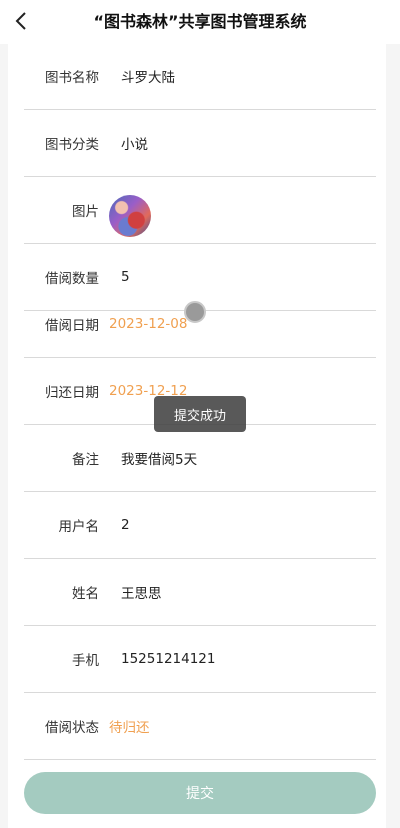 The height and width of the screenshot is (828, 400). What do you see at coordinates (85, 661) in the screenshot?
I see `phone-label: 手机` at bounding box center [85, 661].